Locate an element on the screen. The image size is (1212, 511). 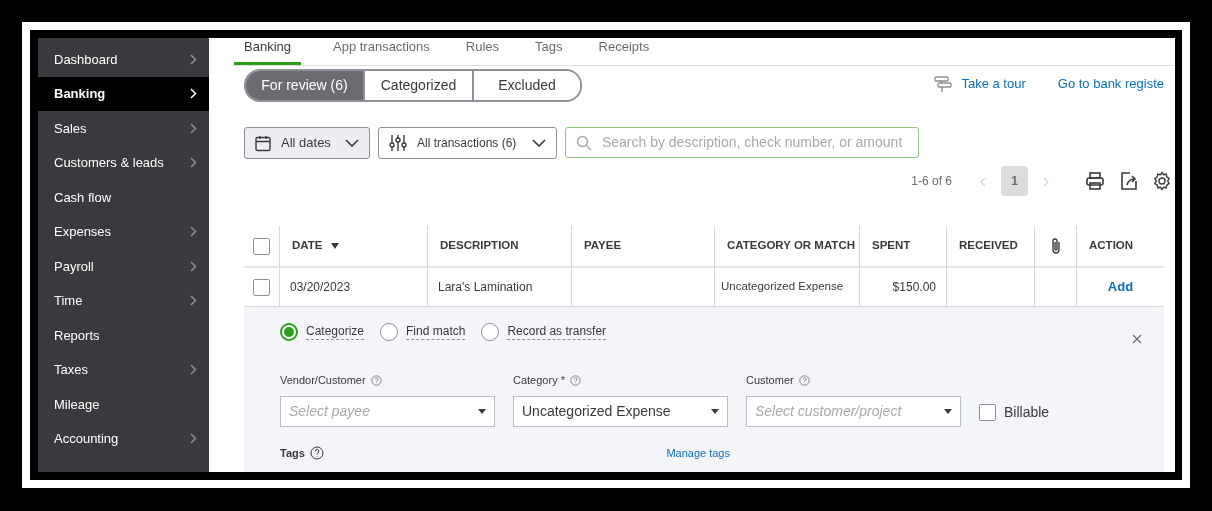
search-field: Search by description, check number, or amount is located at coordinates (742, 142).